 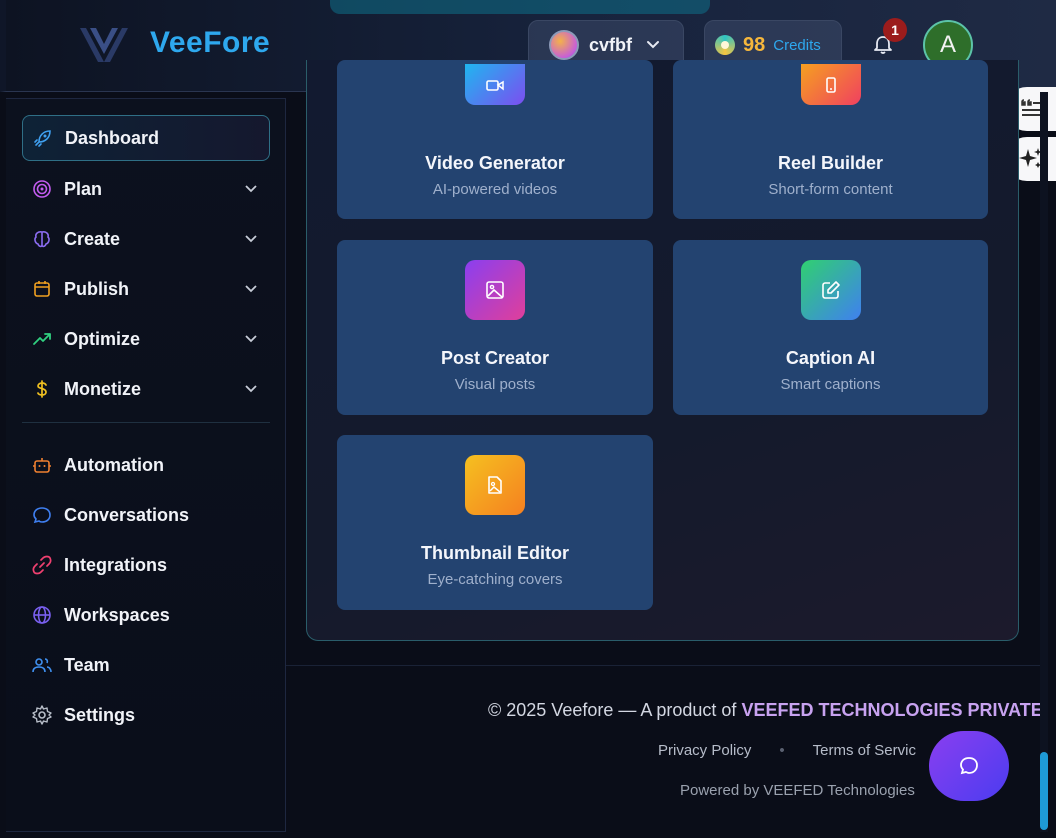 I want to click on sidebar-item-conversations: Conversations, so click(x=146, y=515).